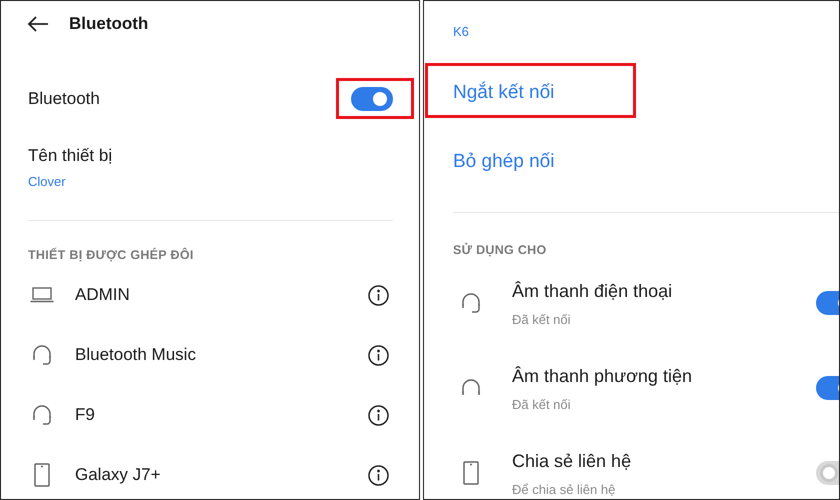 This screenshot has width=840, height=500. I want to click on toggle-switch, so click(372, 99).